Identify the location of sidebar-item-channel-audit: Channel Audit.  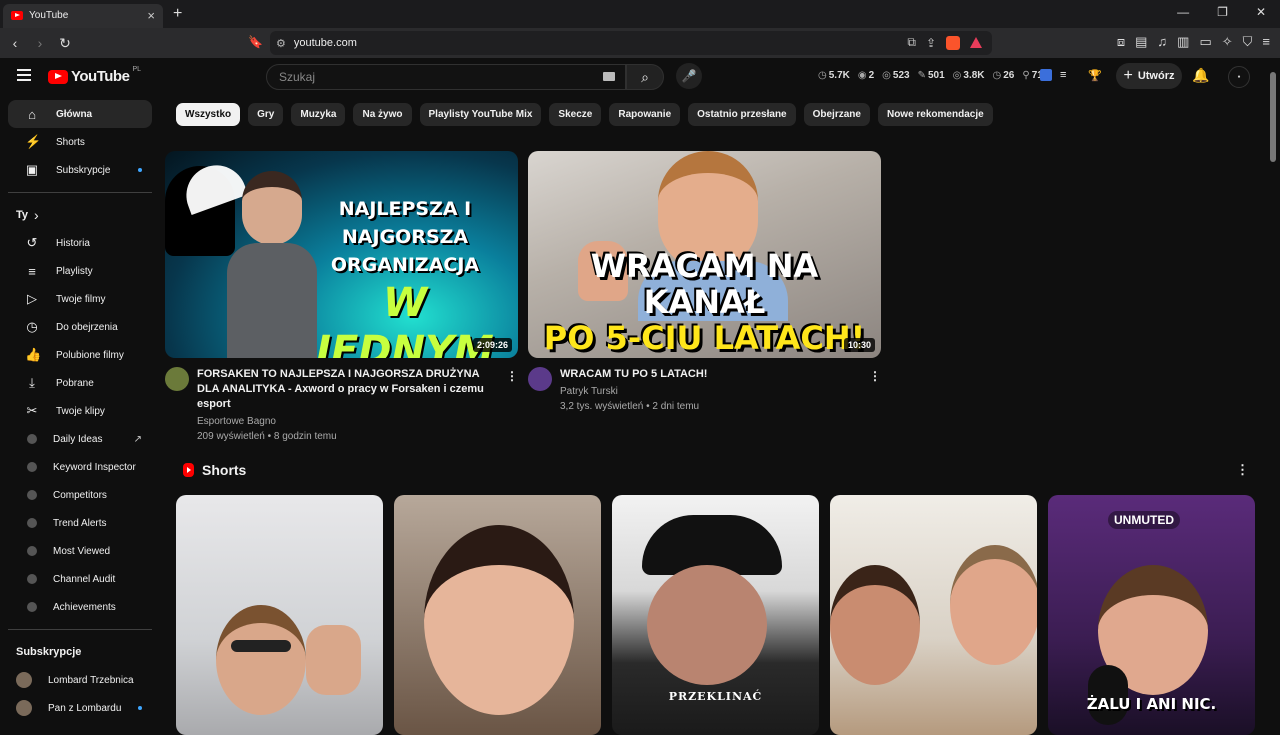
(80, 579).